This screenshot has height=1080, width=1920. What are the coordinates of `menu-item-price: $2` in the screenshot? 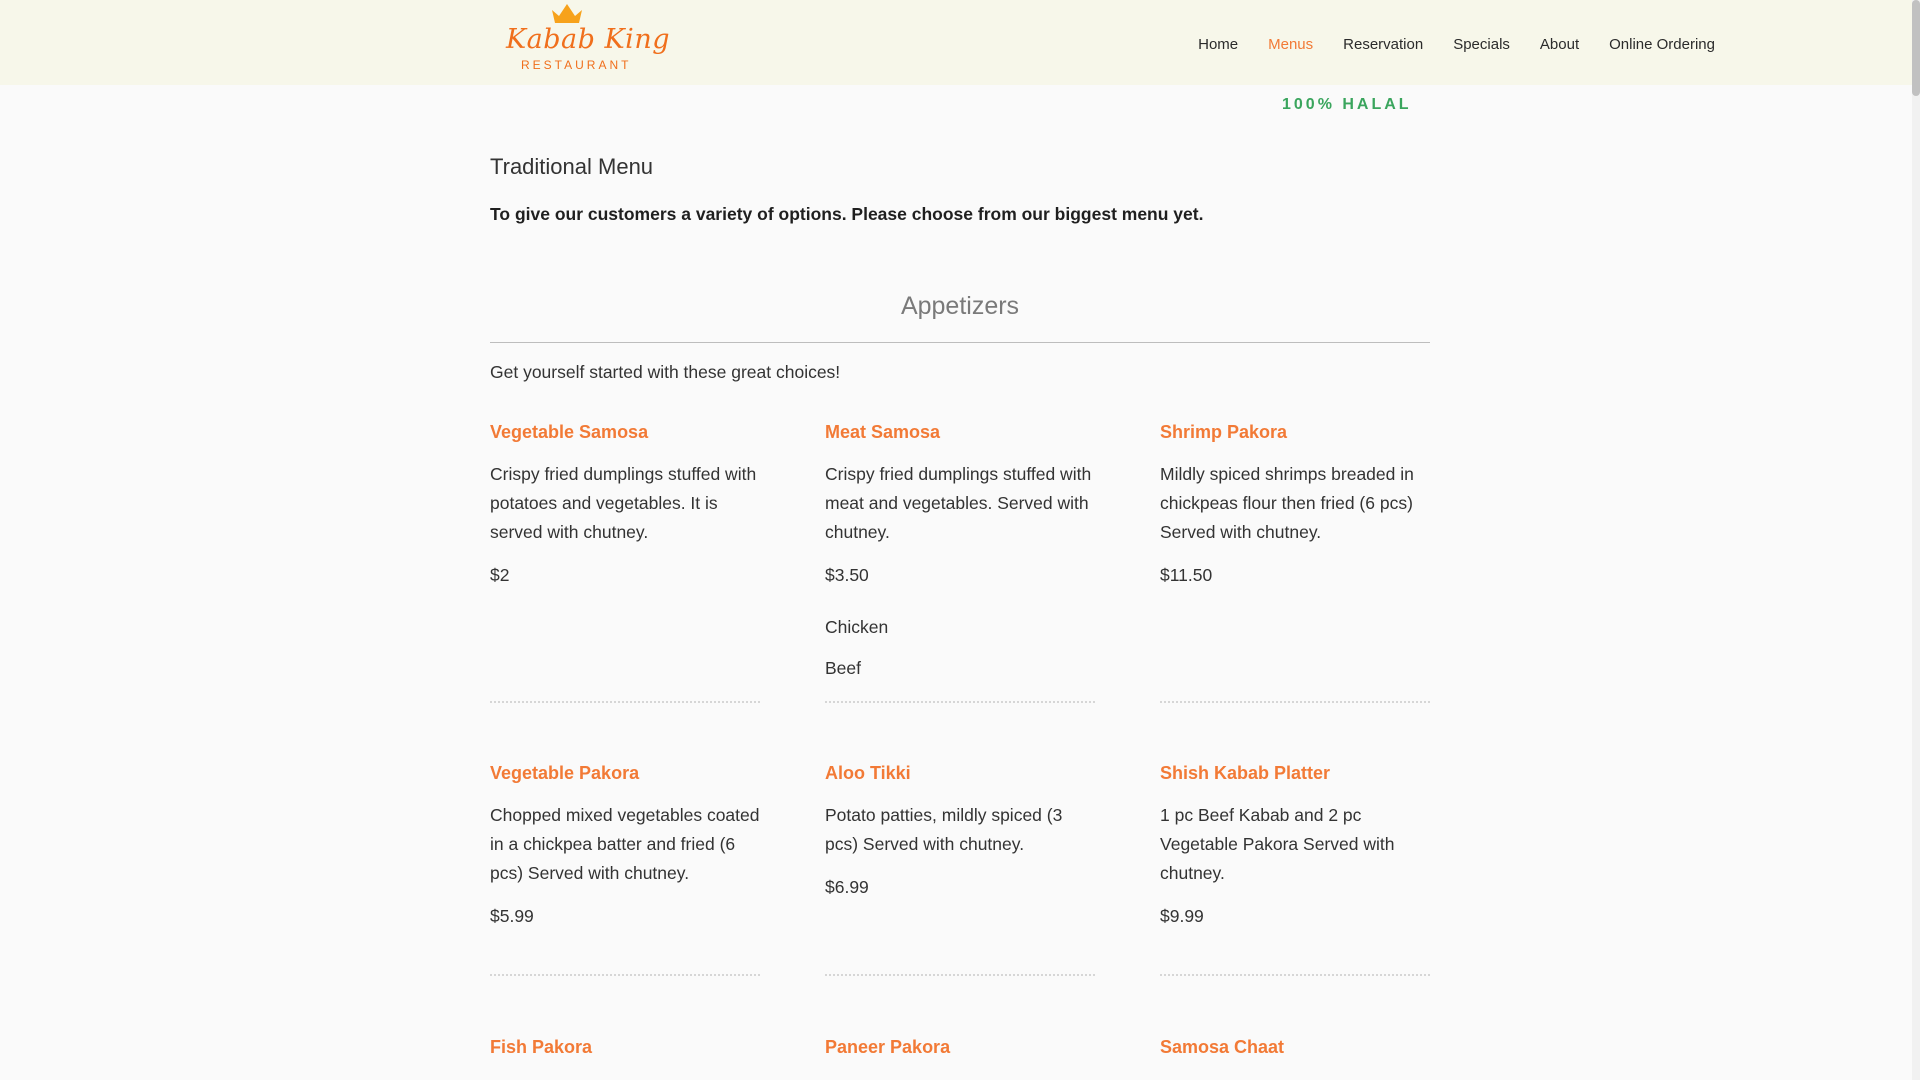 It's located at (500, 575).